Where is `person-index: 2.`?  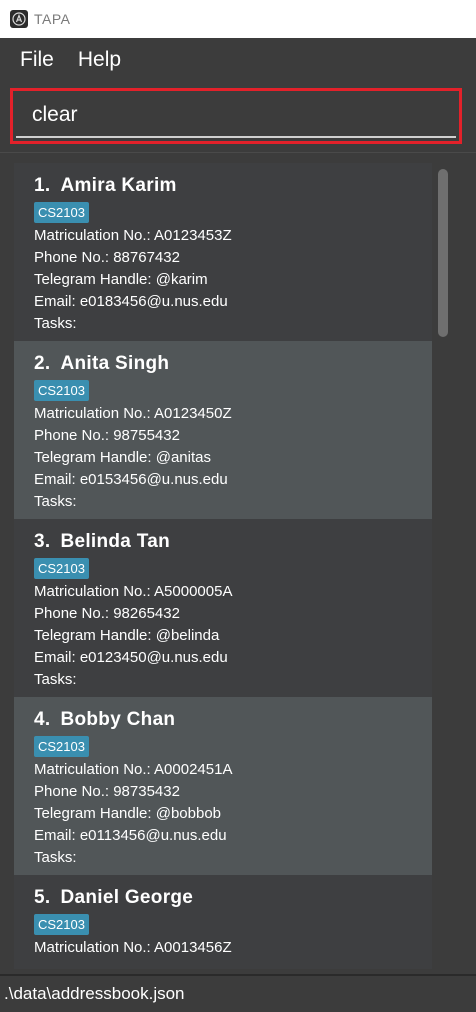
person-index: 2. is located at coordinates (42, 363).